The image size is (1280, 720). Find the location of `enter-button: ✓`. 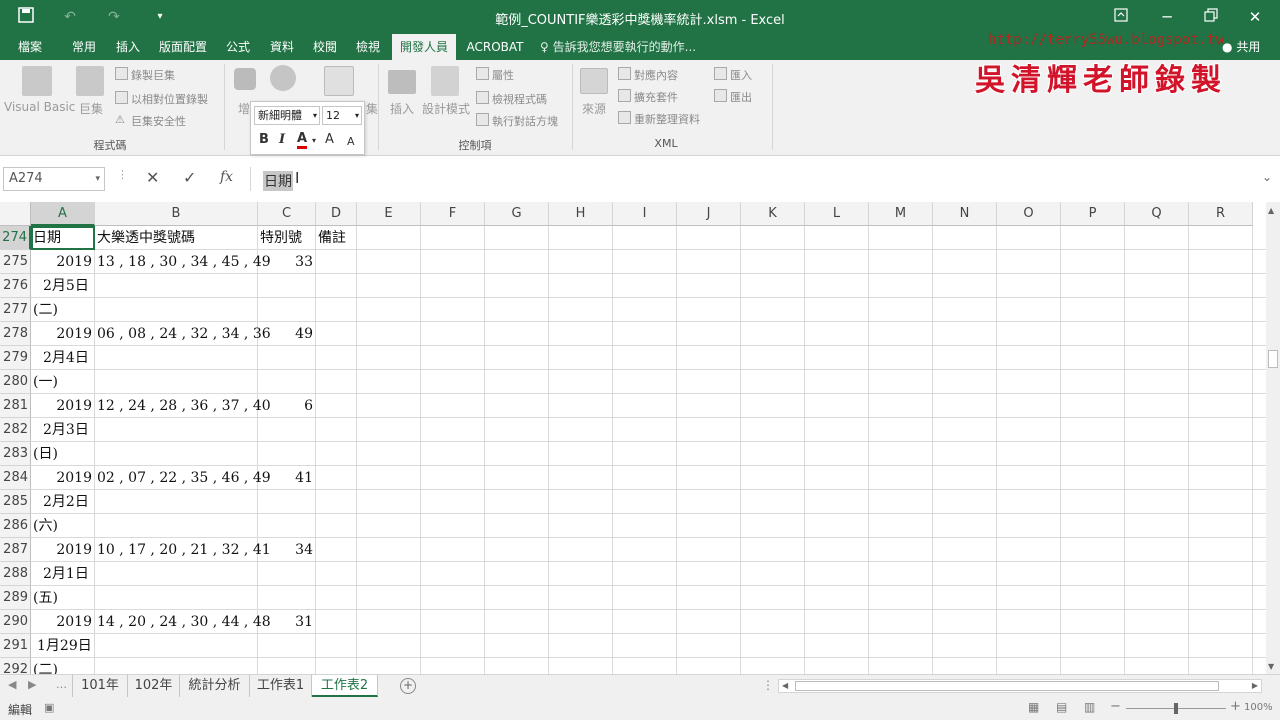

enter-button: ✓ is located at coordinates (189, 177).